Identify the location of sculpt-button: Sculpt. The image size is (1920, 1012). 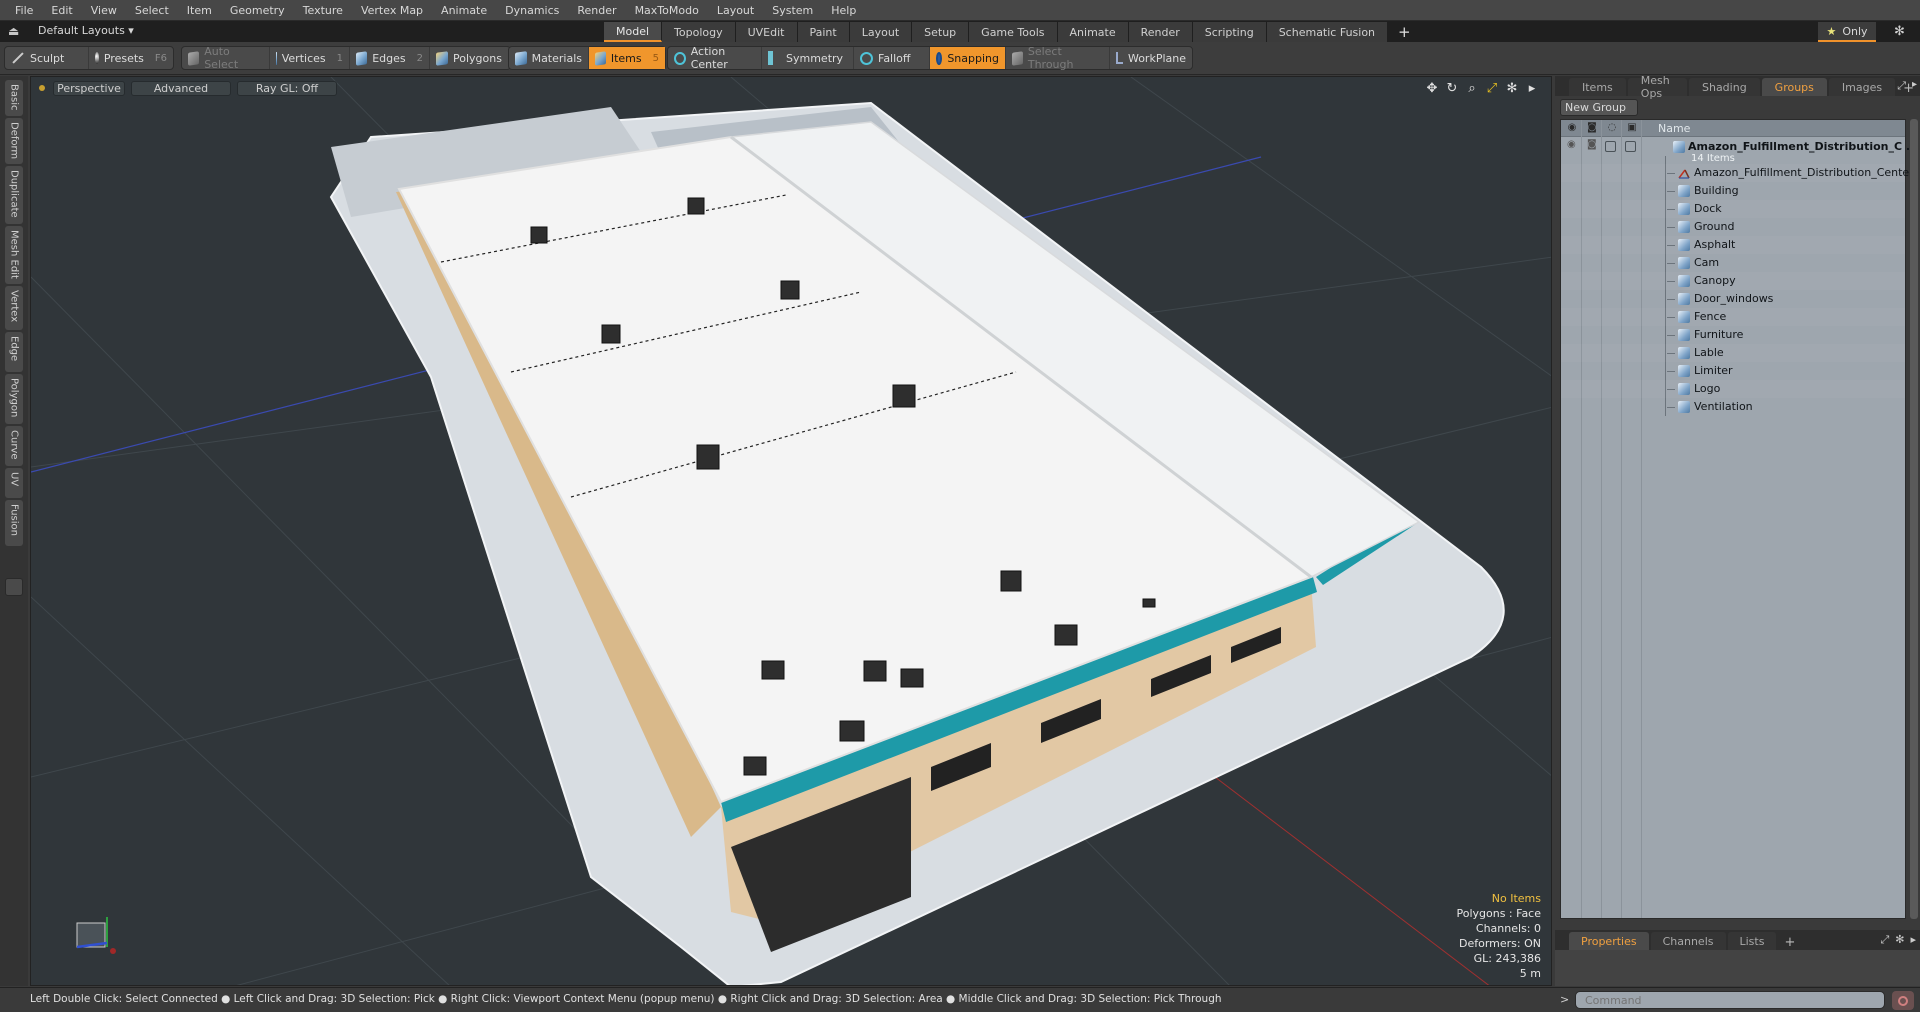
(47, 58).